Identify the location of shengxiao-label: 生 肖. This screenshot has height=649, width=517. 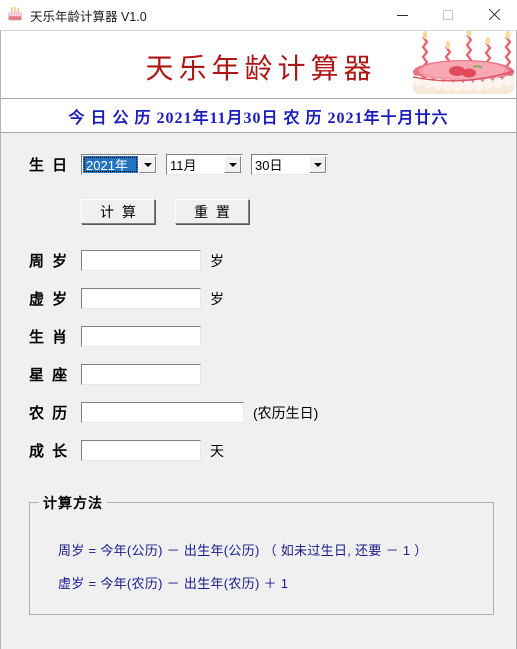
(49, 337).